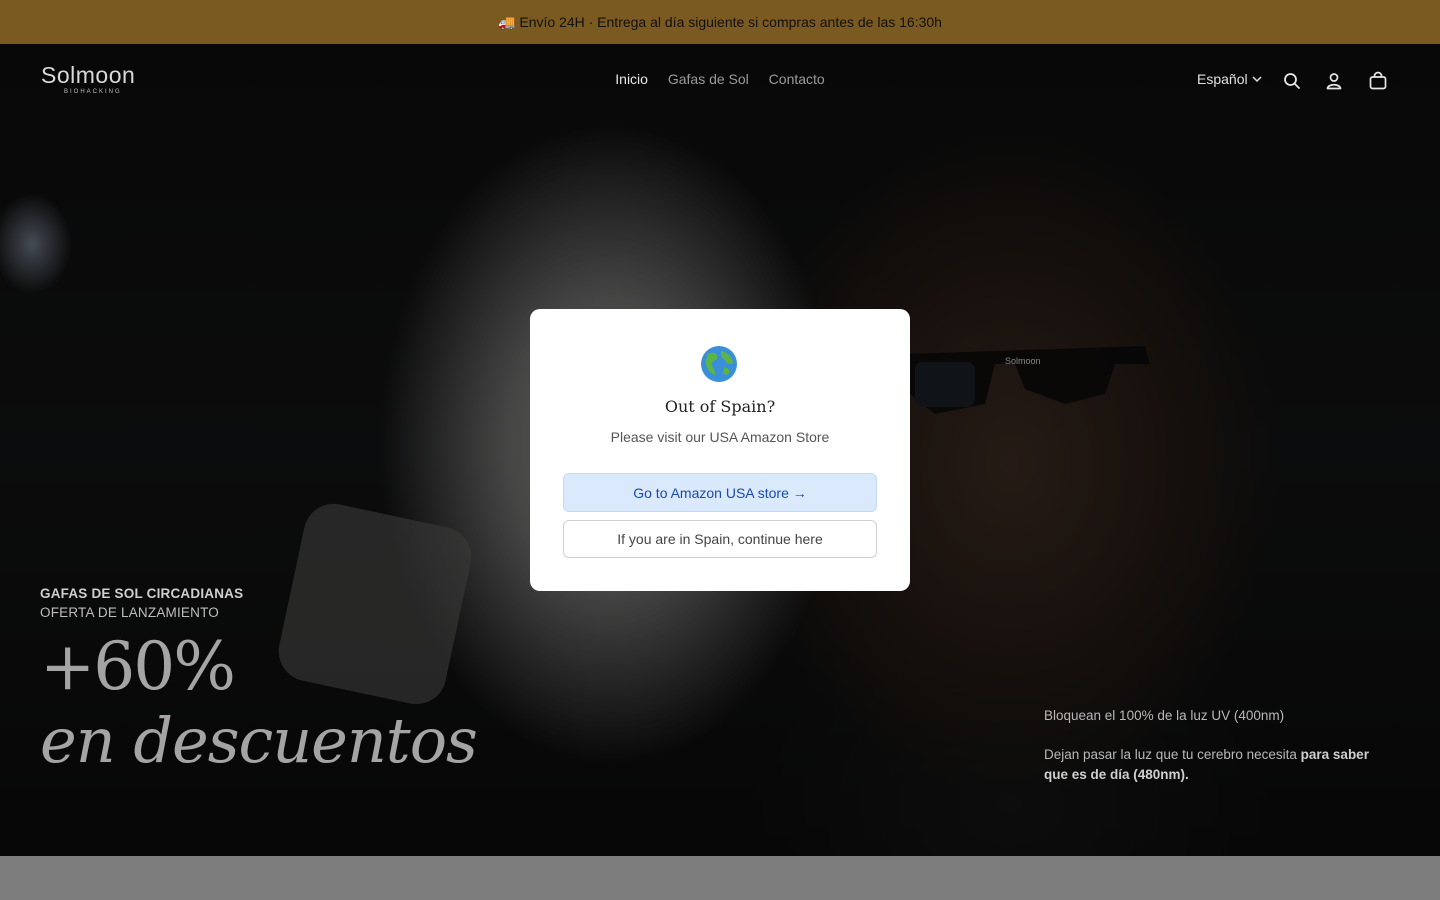  What do you see at coordinates (720, 406) in the screenshot?
I see `modal-title: Out of Spain?` at bounding box center [720, 406].